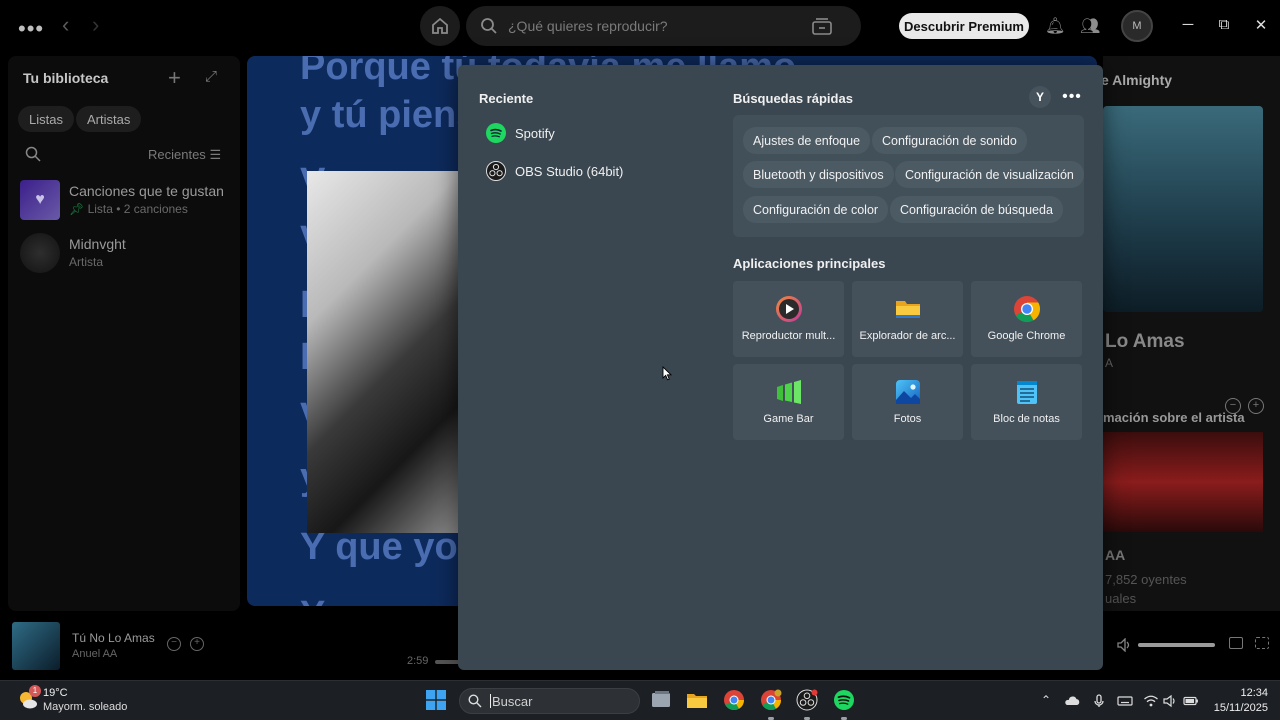  I want to click on lyric-line: y tú piens, so click(389, 115).